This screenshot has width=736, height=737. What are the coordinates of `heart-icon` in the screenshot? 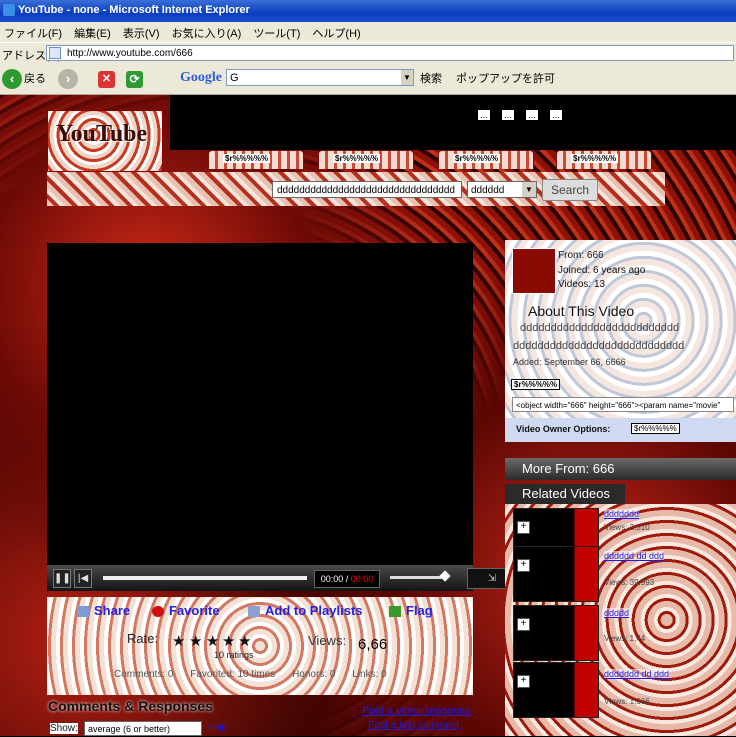 It's located at (158, 612).